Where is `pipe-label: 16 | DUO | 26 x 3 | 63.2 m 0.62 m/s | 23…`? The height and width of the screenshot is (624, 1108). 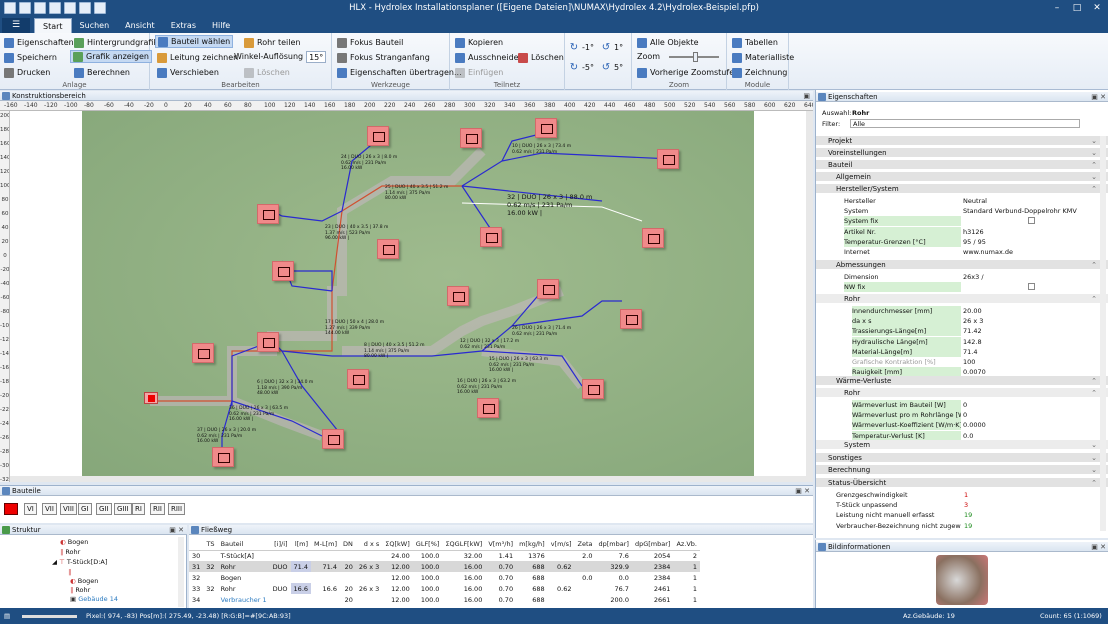
pipe-label: 16 | DUO | 26 x 3 | 63.2 m 0.62 m/s | 23… is located at coordinates (486, 387).